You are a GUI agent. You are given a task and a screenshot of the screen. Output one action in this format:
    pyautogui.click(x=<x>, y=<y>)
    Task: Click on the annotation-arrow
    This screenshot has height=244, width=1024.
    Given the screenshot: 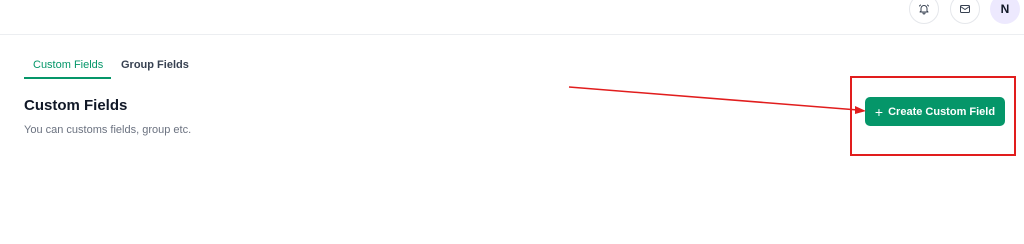 What is the action you would take?
    pyautogui.click(x=717, y=100)
    